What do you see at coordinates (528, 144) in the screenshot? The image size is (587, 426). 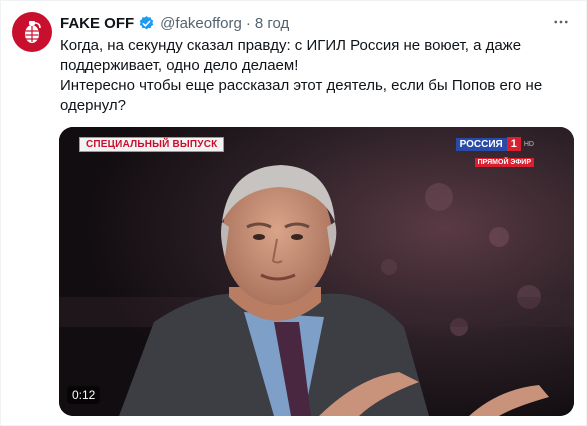 I see `channel-hd-label: HD` at bounding box center [528, 144].